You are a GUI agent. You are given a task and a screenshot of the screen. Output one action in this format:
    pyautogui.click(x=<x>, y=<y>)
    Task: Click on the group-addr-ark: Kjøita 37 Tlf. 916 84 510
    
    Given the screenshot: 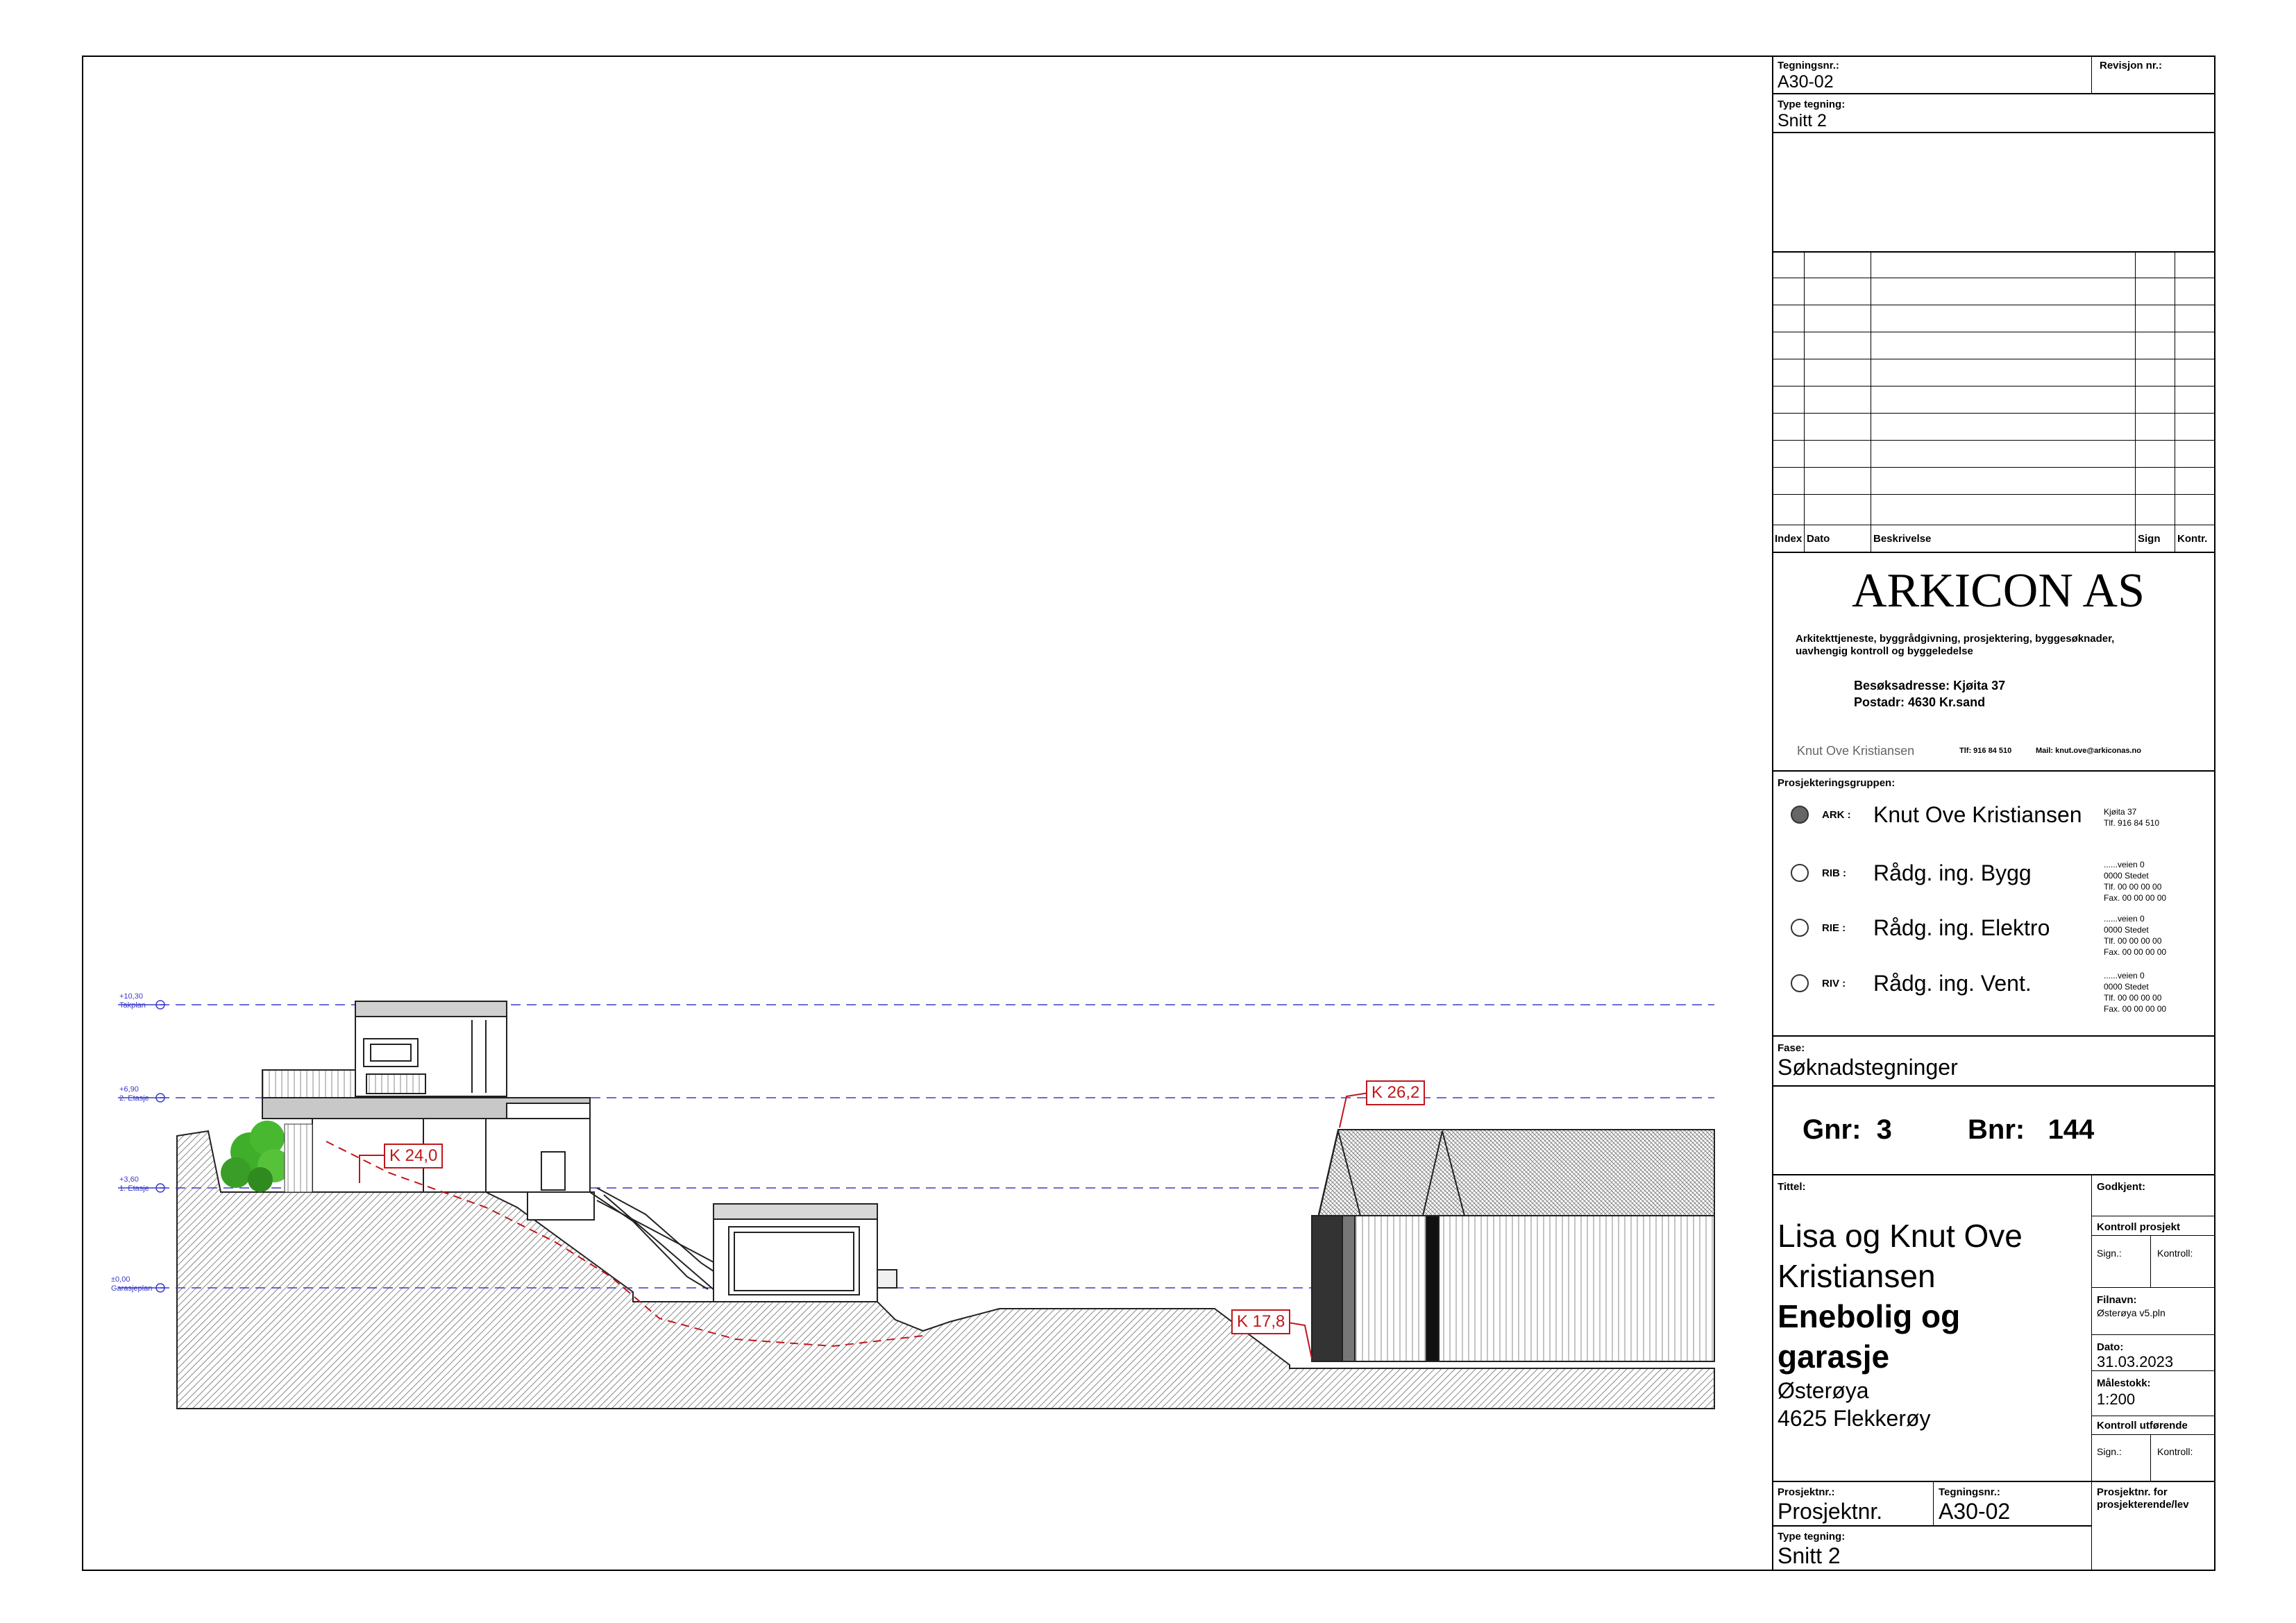 What is the action you would take?
    pyautogui.click(x=2132, y=817)
    